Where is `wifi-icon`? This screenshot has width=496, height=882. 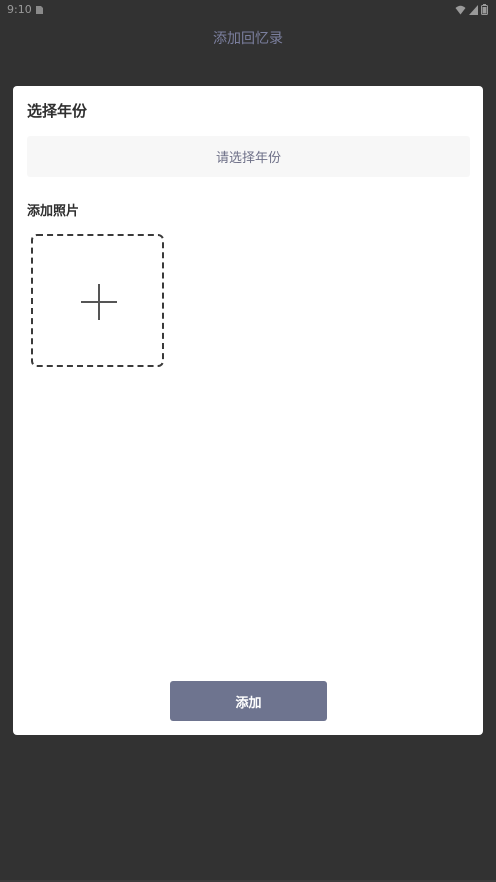
wifi-icon is located at coordinates (460, 9).